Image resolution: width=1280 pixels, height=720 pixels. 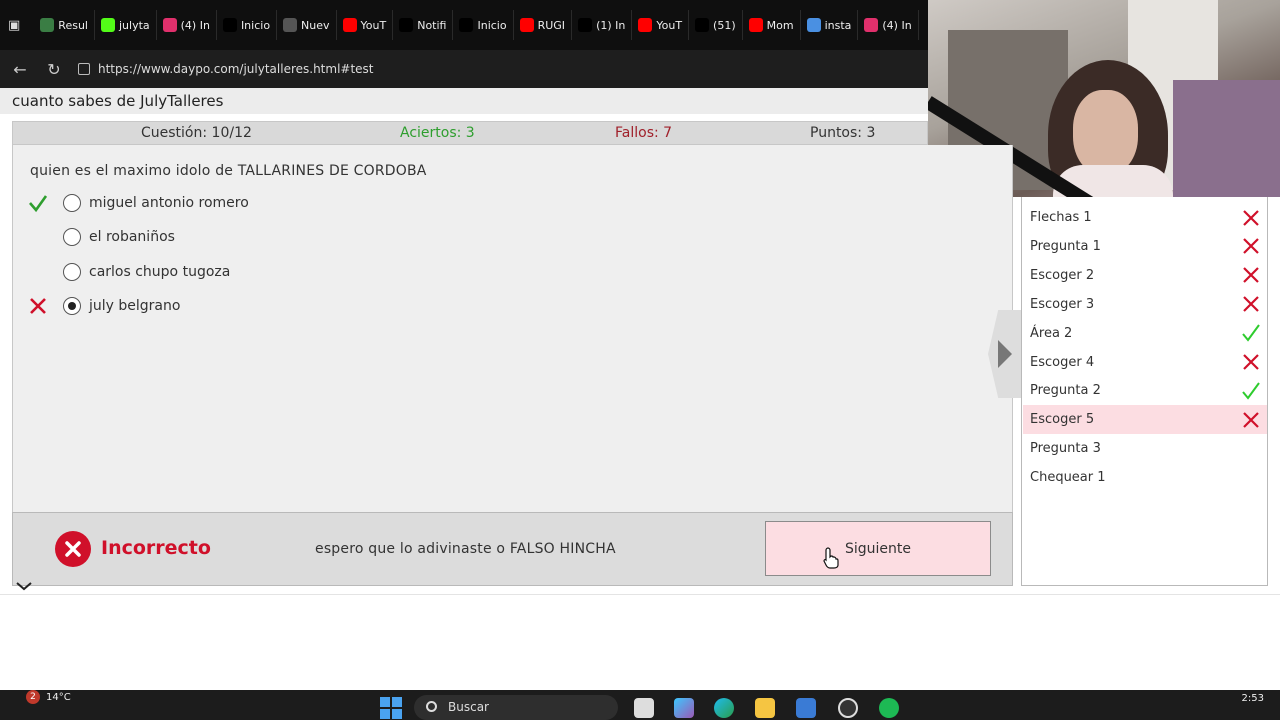 What do you see at coordinates (1145, 448) in the screenshot?
I see `sidebar-question-item: Pregunta 3` at bounding box center [1145, 448].